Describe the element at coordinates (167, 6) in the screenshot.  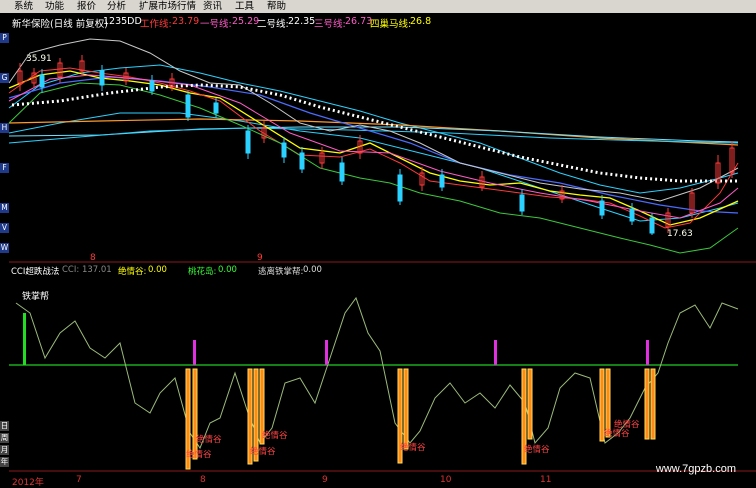
I see `menu-extended-market: 扩展市场行情` at that location.